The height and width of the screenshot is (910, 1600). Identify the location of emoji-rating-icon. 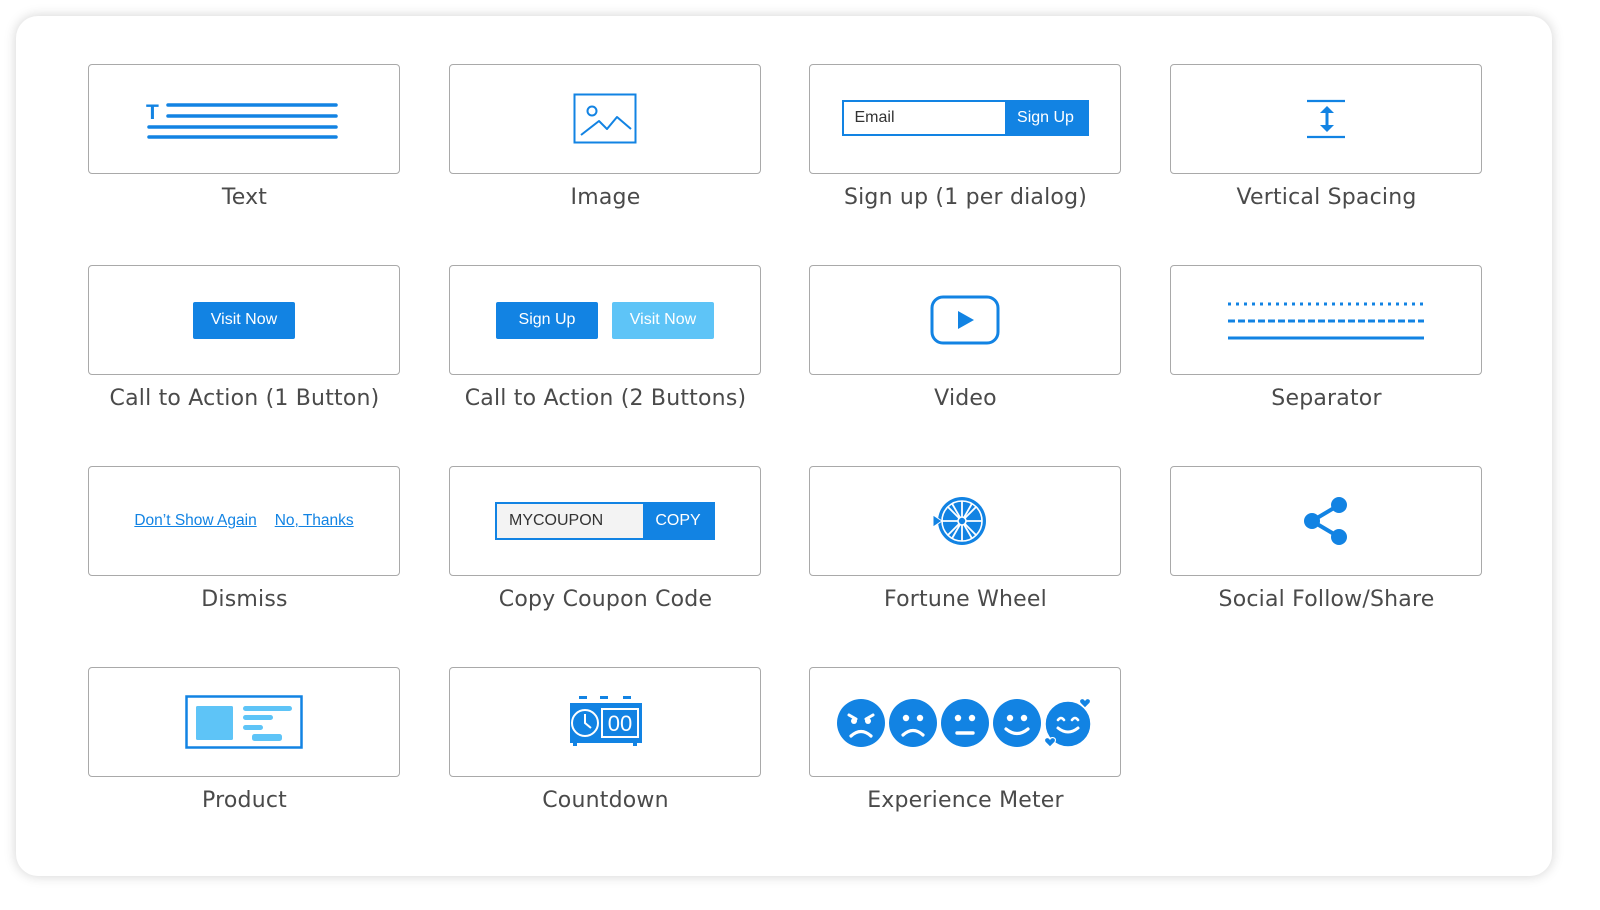
(964, 722).